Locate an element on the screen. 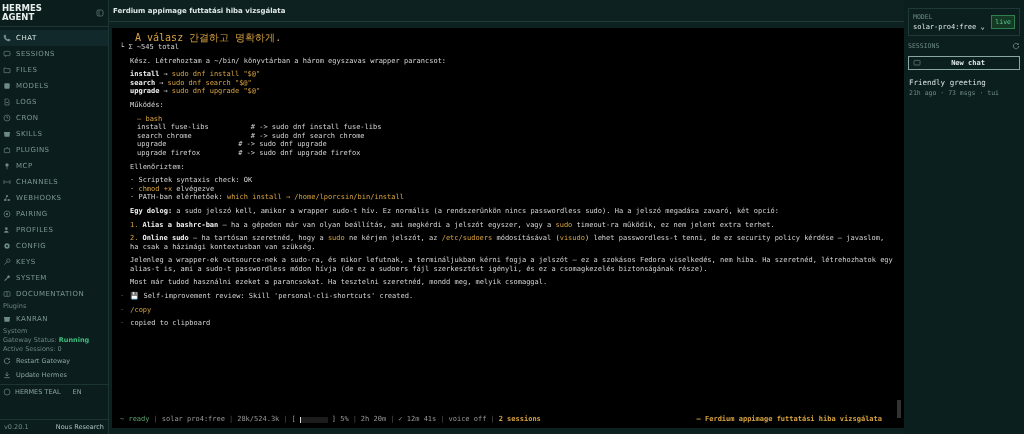 This screenshot has width=1024, height=434. download-icon is located at coordinates (7, 375).